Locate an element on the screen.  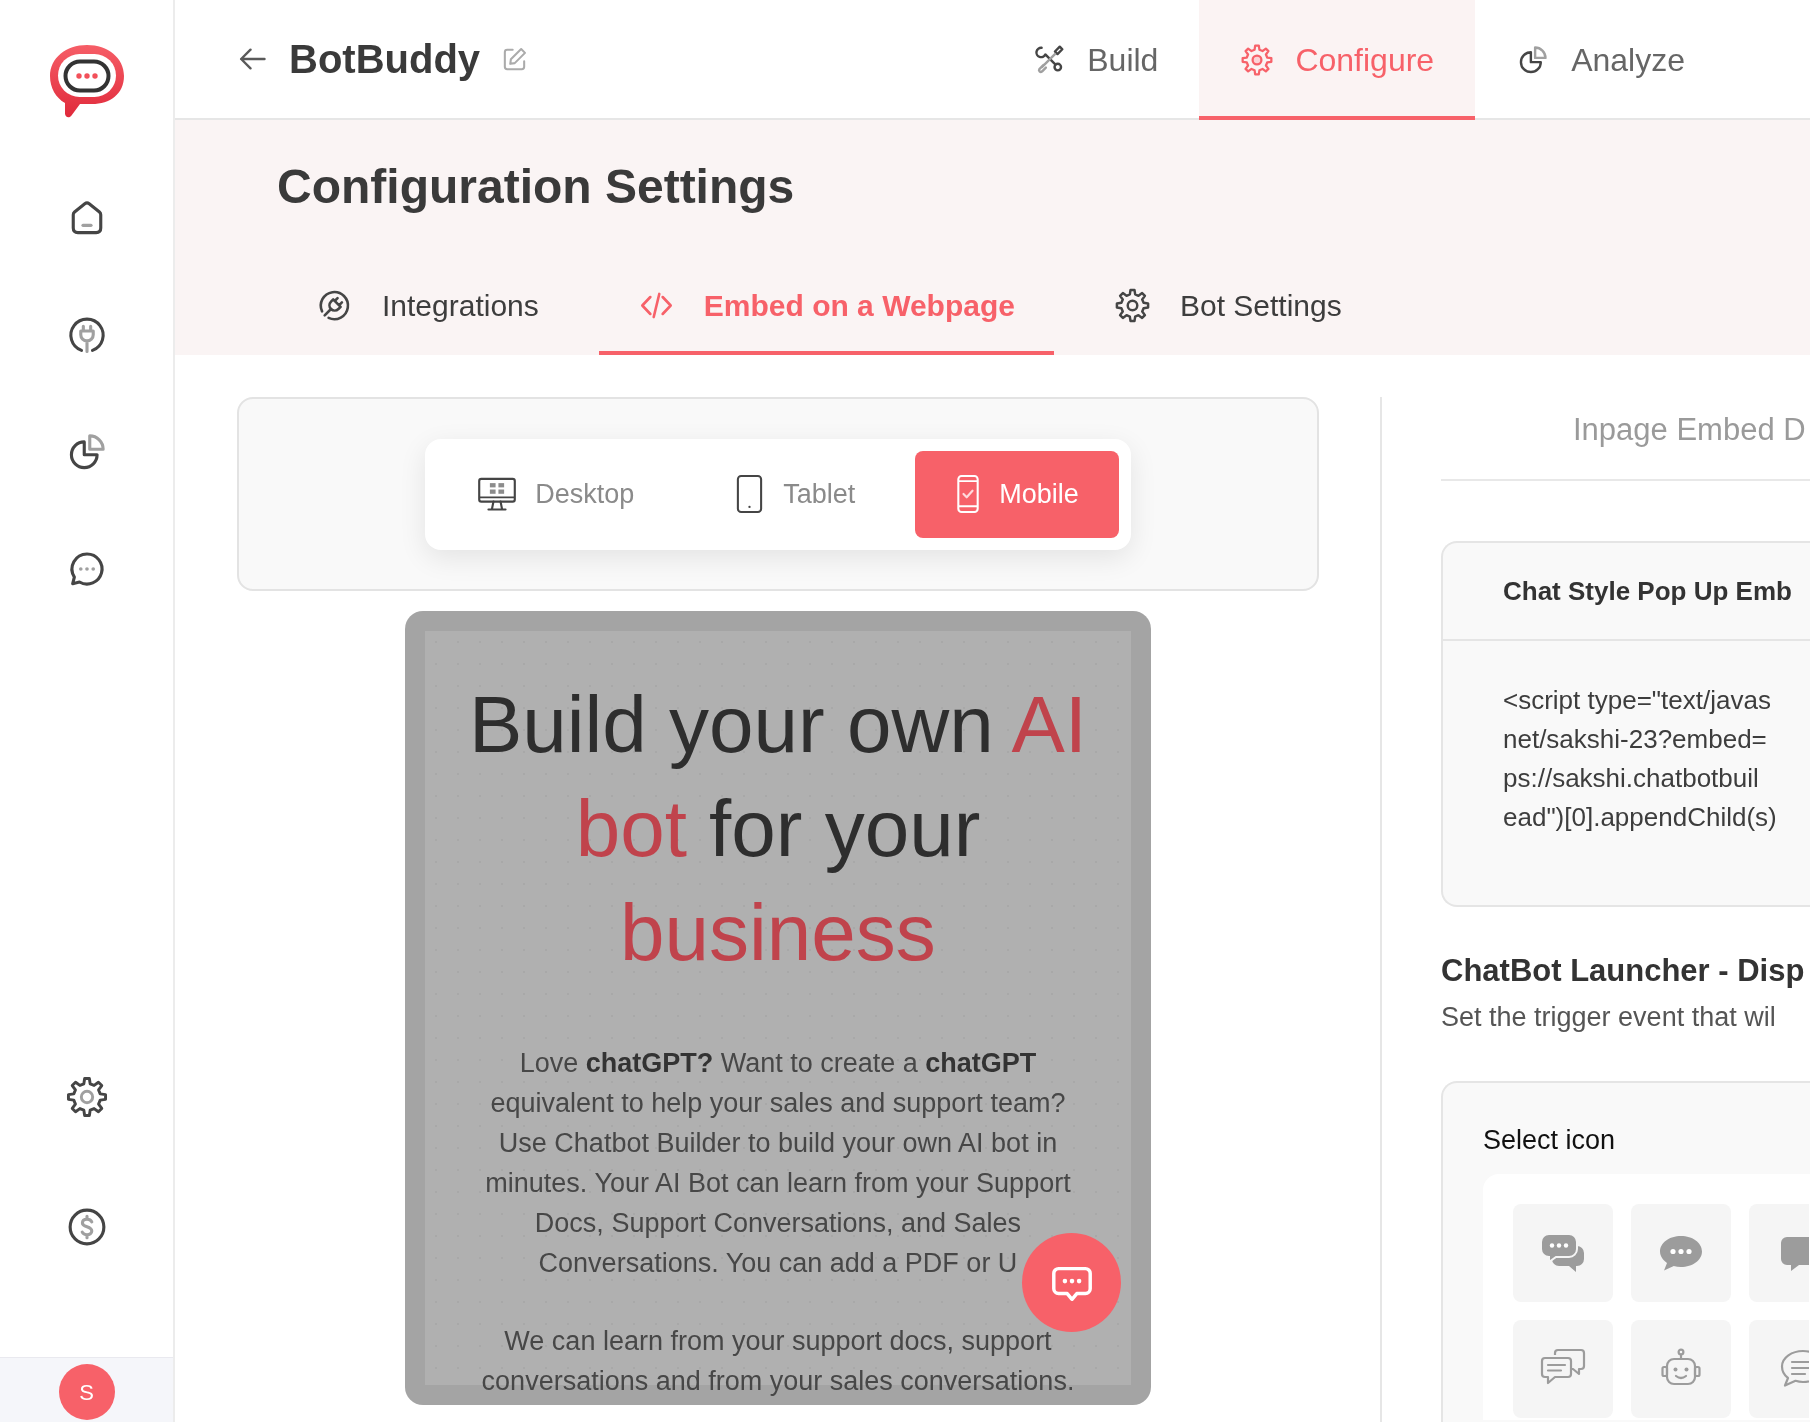
preview-heading: Build your own AI bot for your business is located at coordinates (778, 829).